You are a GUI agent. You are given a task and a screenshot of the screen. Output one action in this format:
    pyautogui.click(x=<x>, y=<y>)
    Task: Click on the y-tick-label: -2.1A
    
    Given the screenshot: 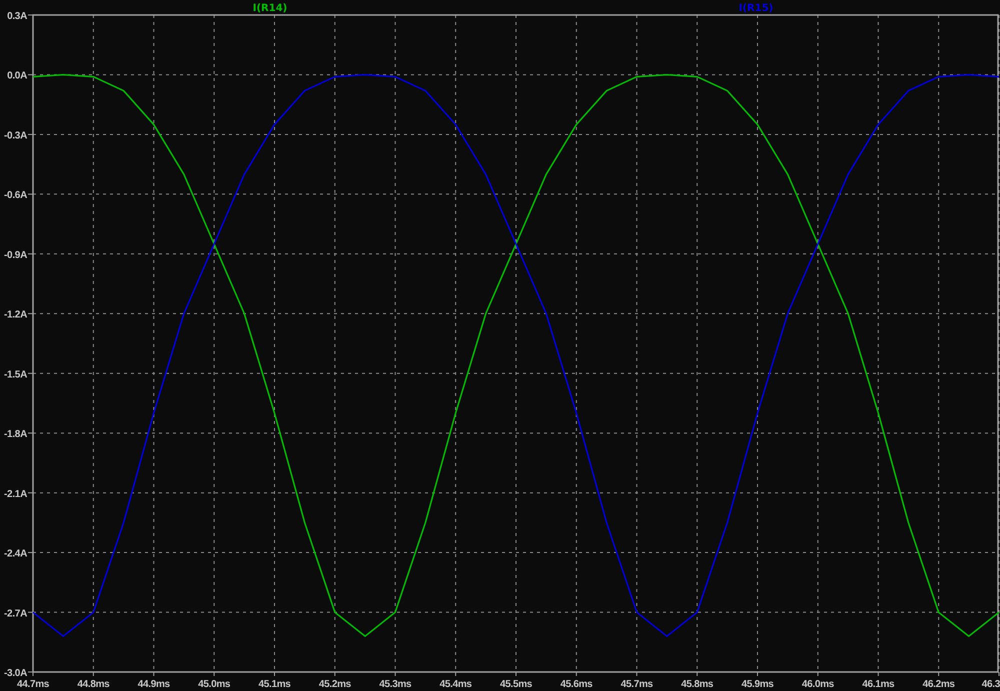 What is the action you would take?
    pyautogui.click(x=15, y=494)
    